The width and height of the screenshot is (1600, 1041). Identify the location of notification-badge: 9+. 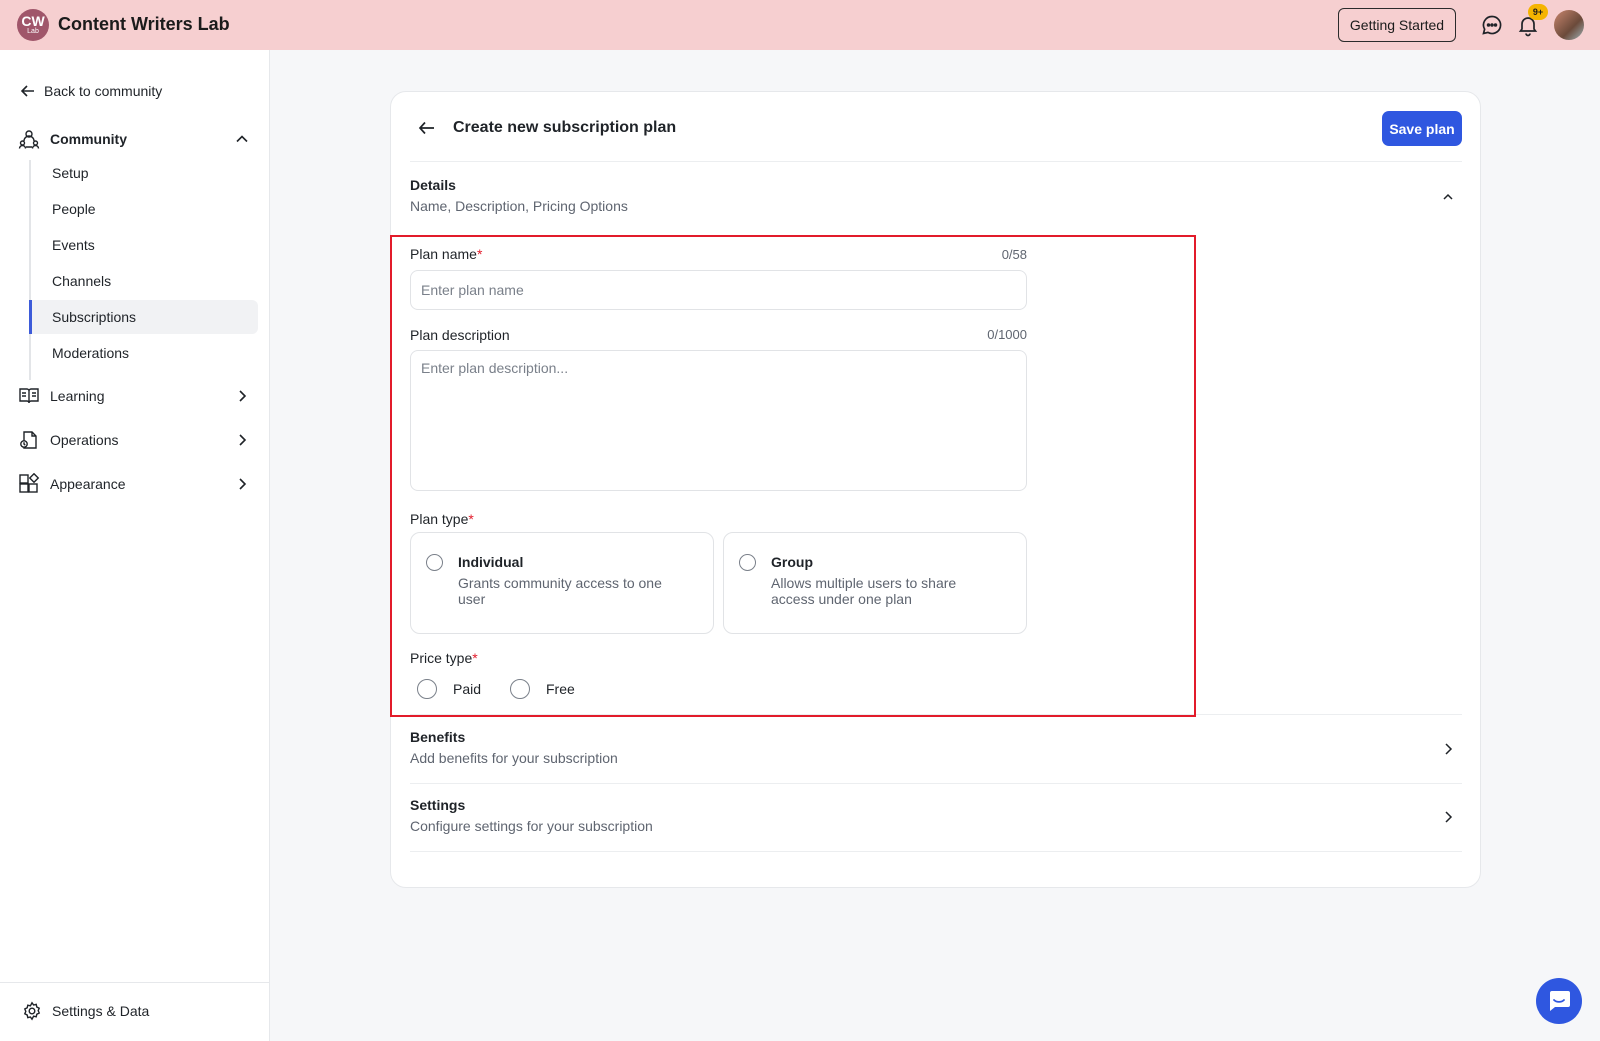
(1538, 12).